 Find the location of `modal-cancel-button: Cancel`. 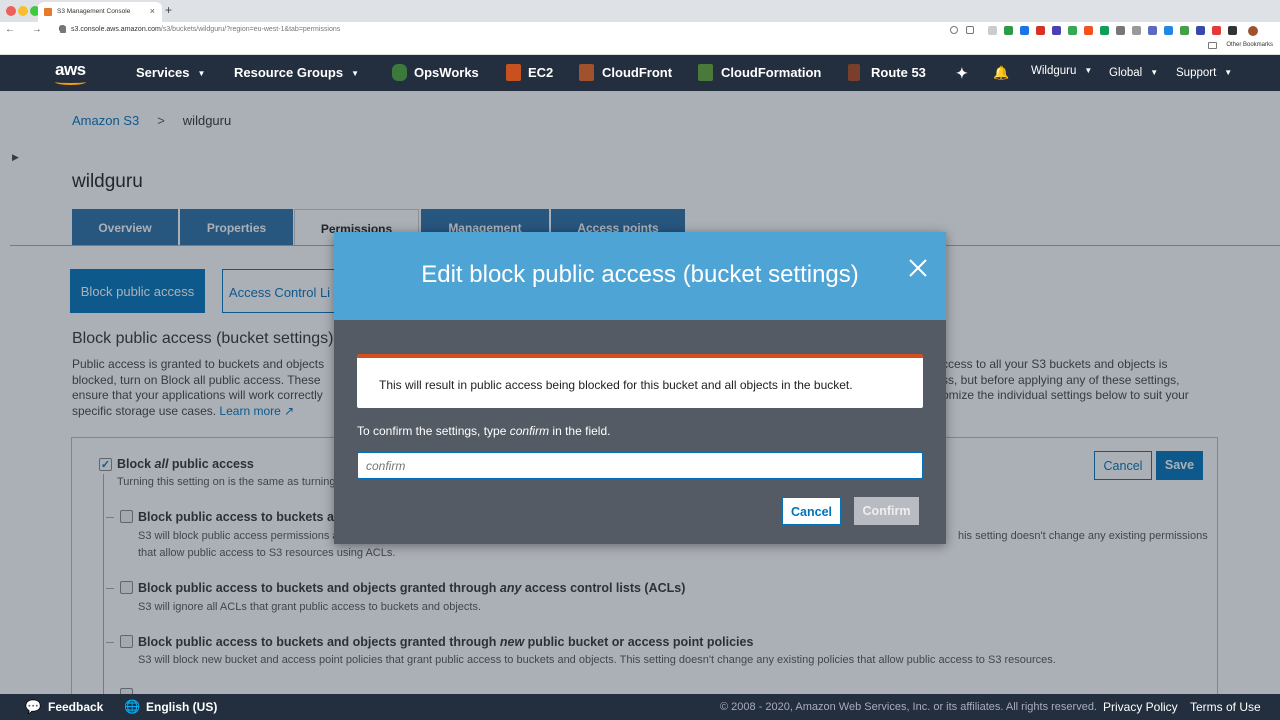

modal-cancel-button: Cancel is located at coordinates (811, 511).